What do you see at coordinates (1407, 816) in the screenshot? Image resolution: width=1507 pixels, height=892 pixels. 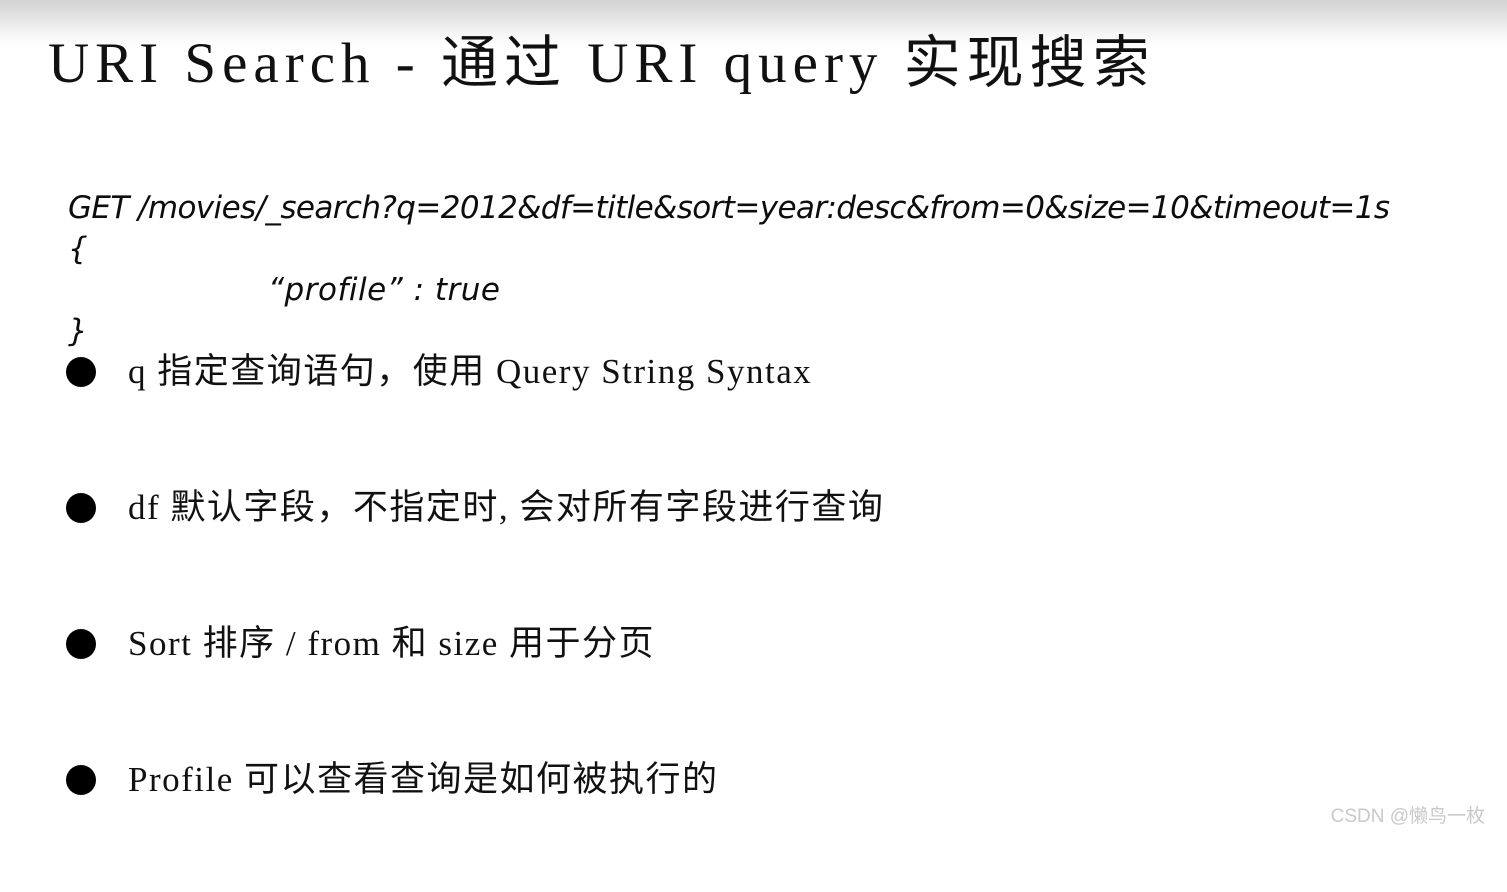 I see `csdn-watermark: CSDN @懒鸟一枚` at bounding box center [1407, 816].